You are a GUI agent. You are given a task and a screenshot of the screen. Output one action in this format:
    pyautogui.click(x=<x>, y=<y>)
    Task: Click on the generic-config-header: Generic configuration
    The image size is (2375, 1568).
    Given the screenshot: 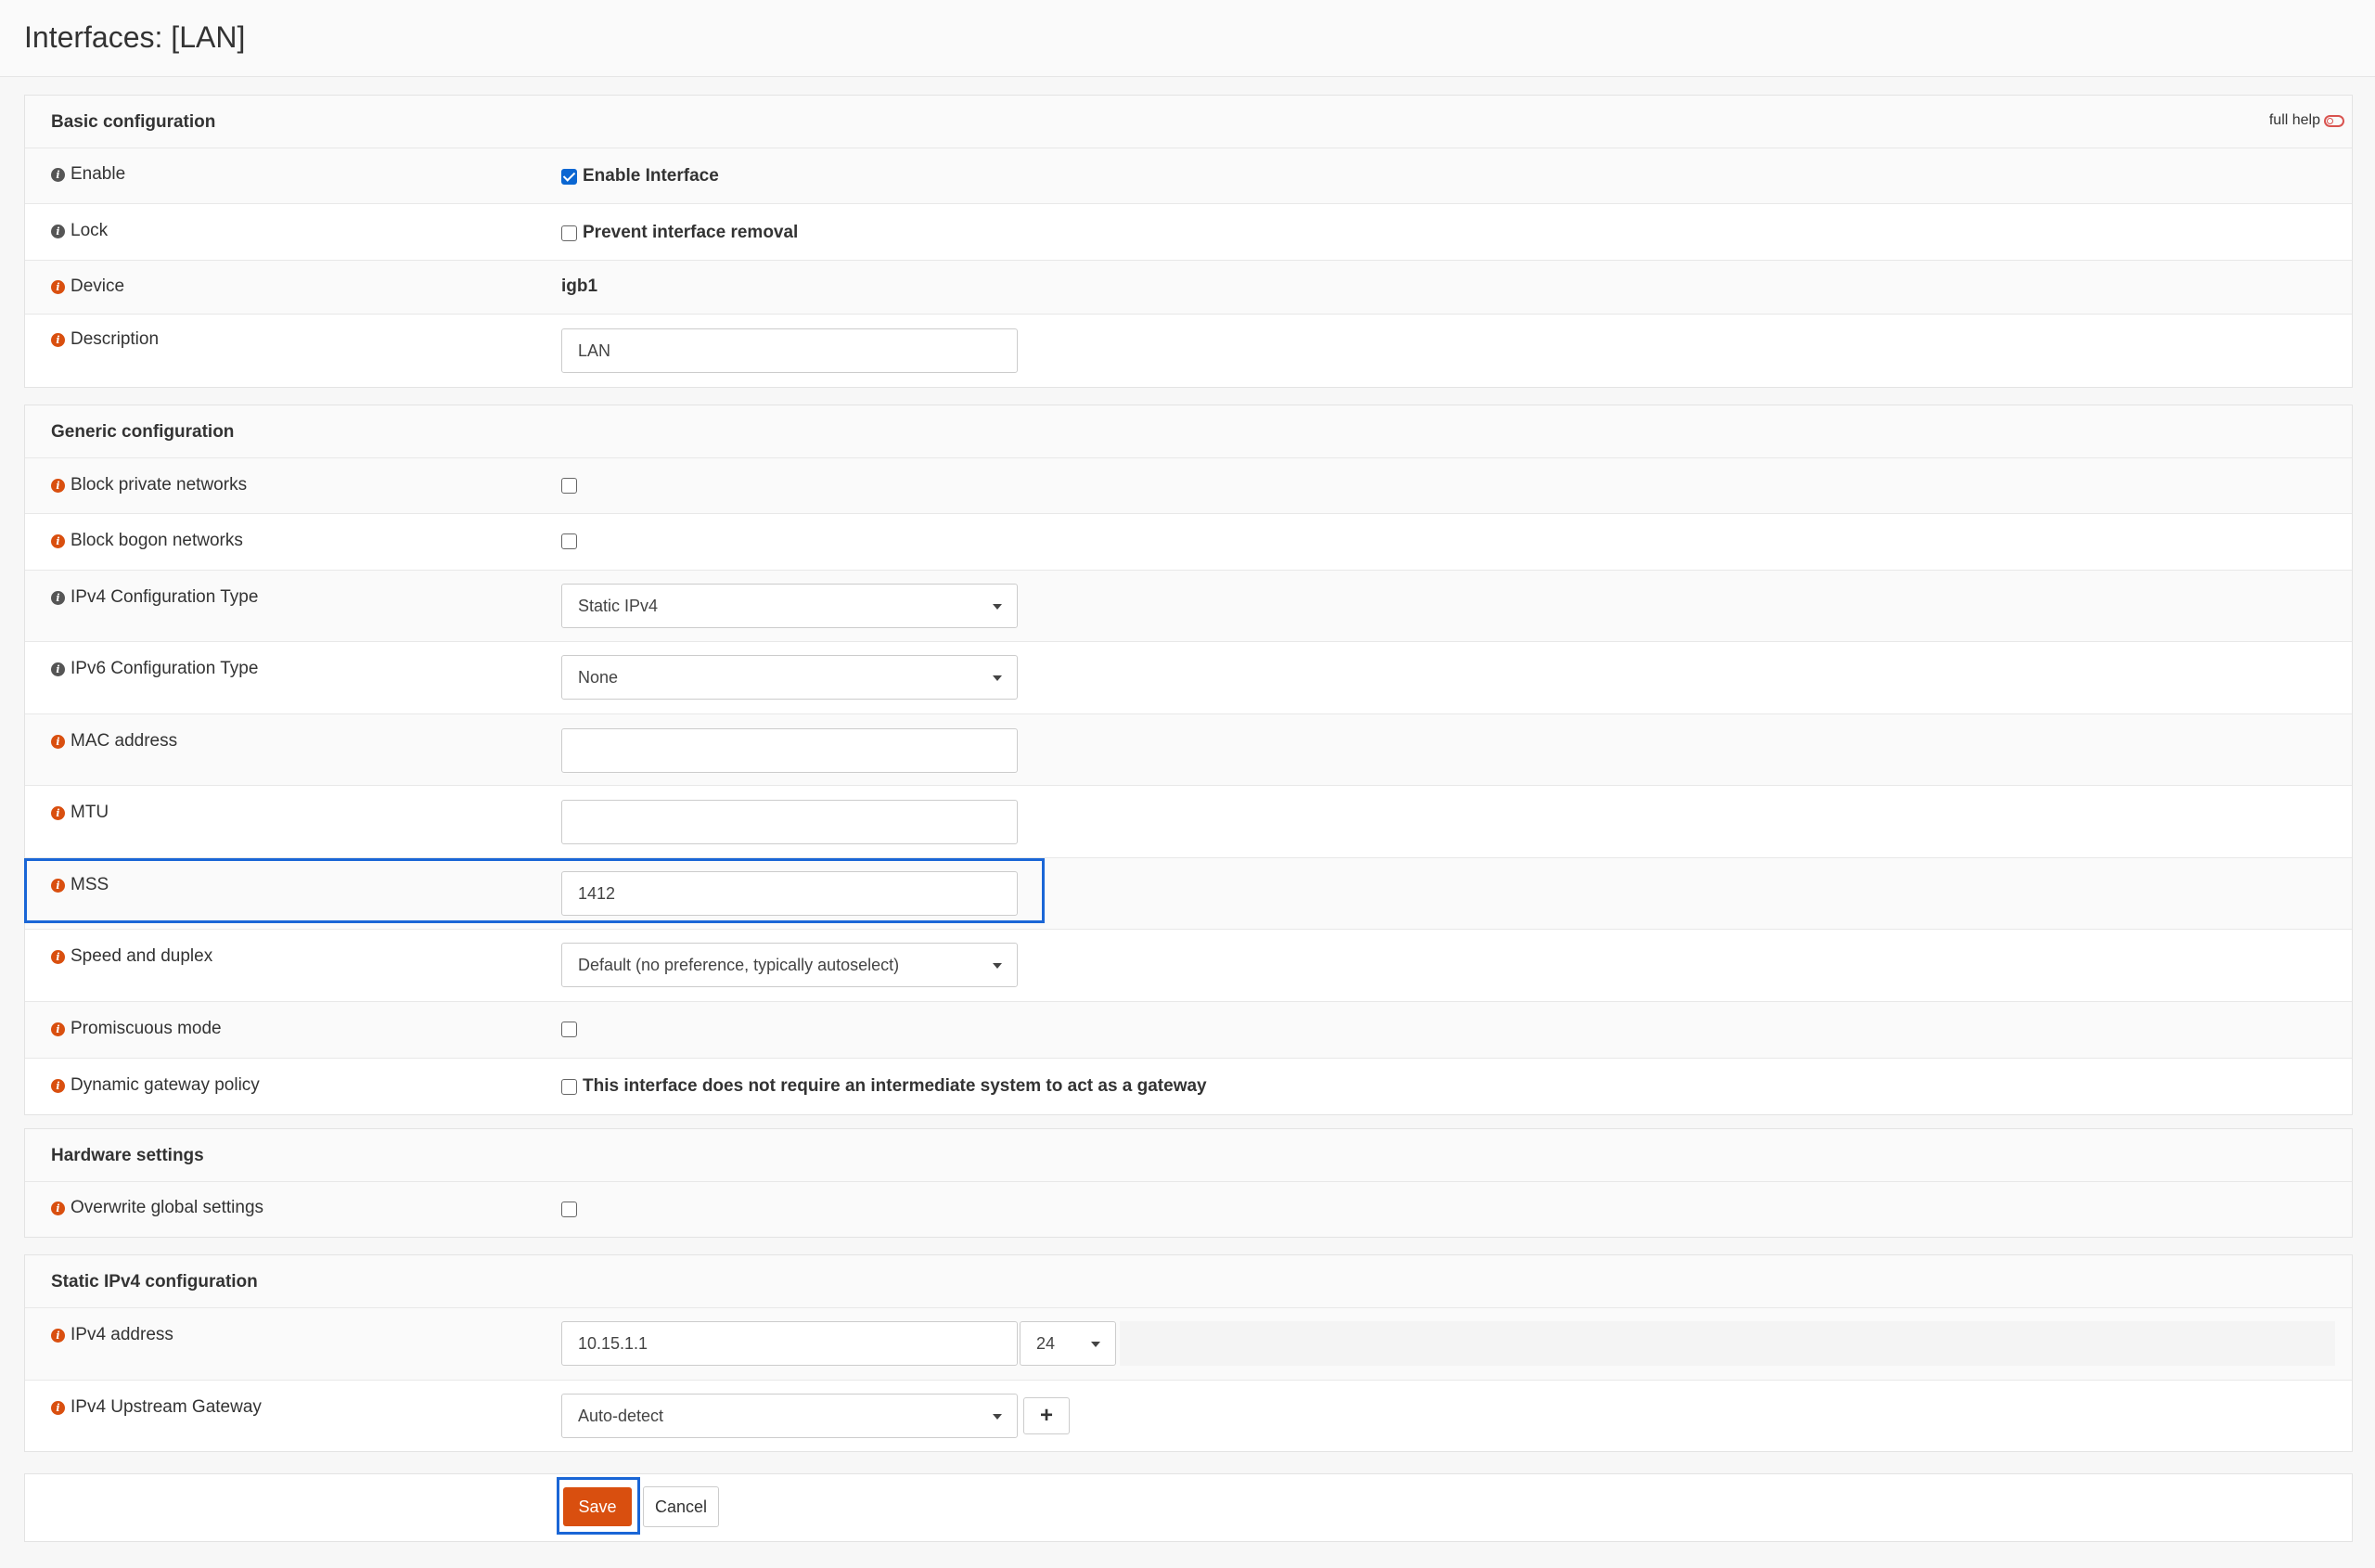 What is the action you would take?
    pyautogui.click(x=1188, y=431)
    